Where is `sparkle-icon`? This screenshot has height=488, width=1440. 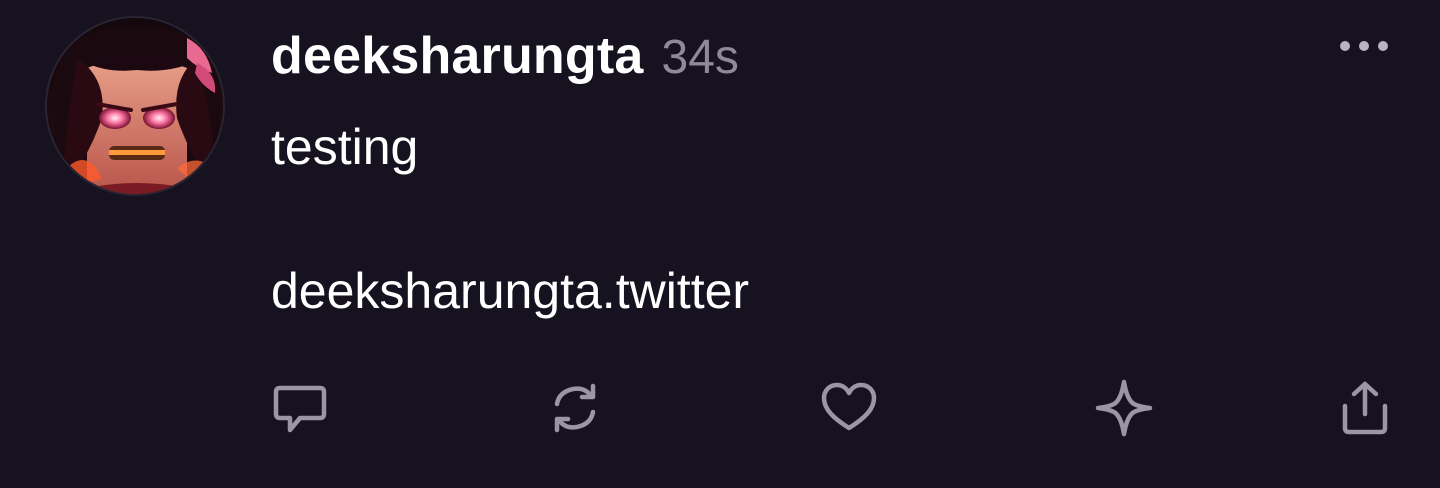
sparkle-icon is located at coordinates (1124, 408).